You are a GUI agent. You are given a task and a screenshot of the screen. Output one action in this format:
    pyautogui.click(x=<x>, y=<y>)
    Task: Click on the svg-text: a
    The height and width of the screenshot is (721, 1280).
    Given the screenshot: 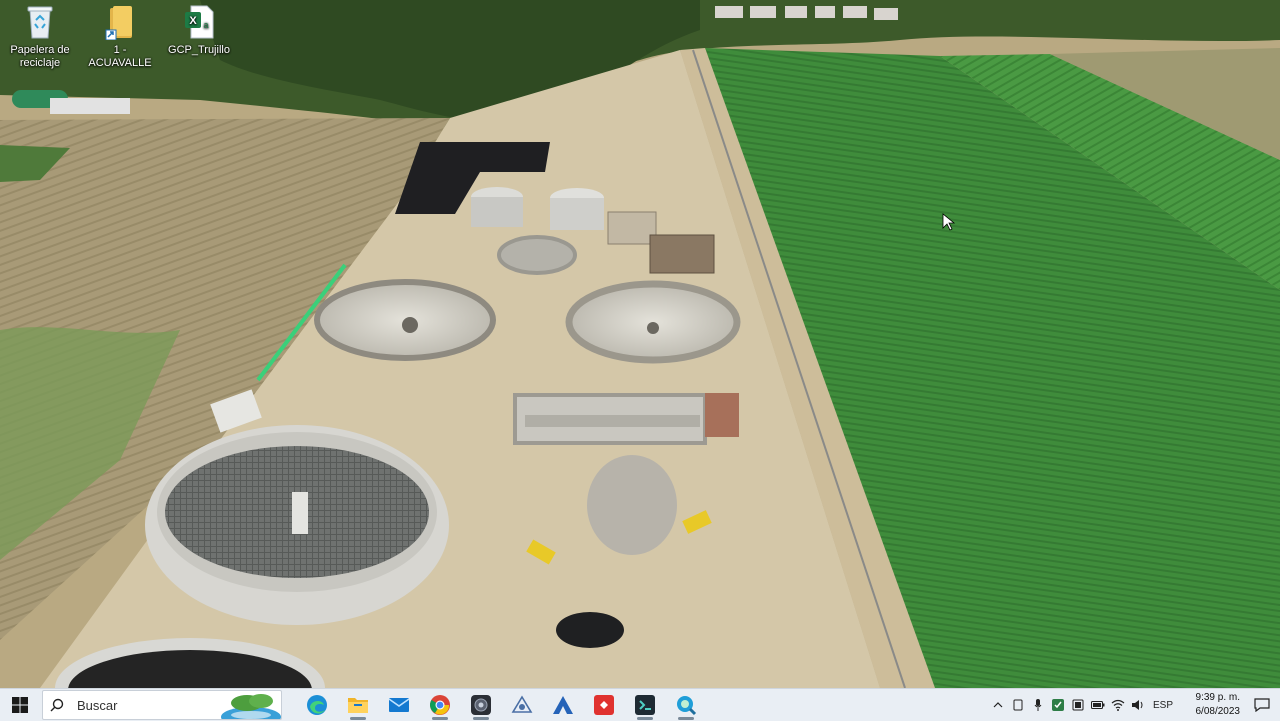 What is the action you would take?
    pyautogui.click(x=205, y=25)
    